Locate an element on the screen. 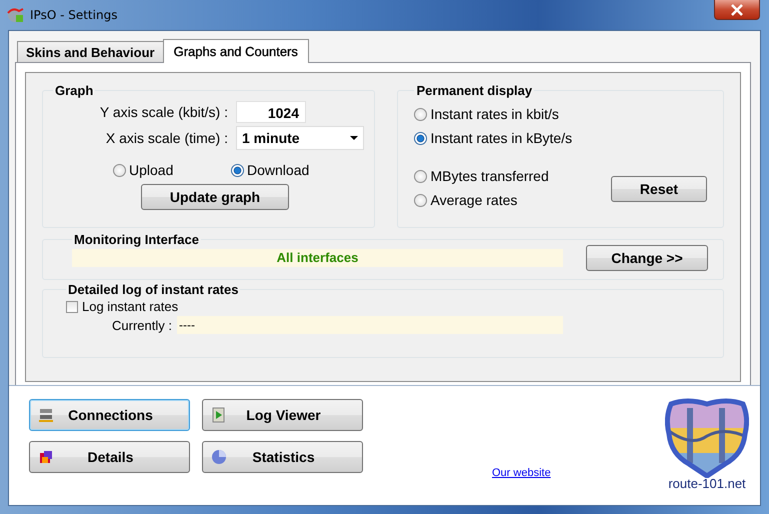 The height and width of the screenshot is (514, 769). status-value: ---- is located at coordinates (370, 325).